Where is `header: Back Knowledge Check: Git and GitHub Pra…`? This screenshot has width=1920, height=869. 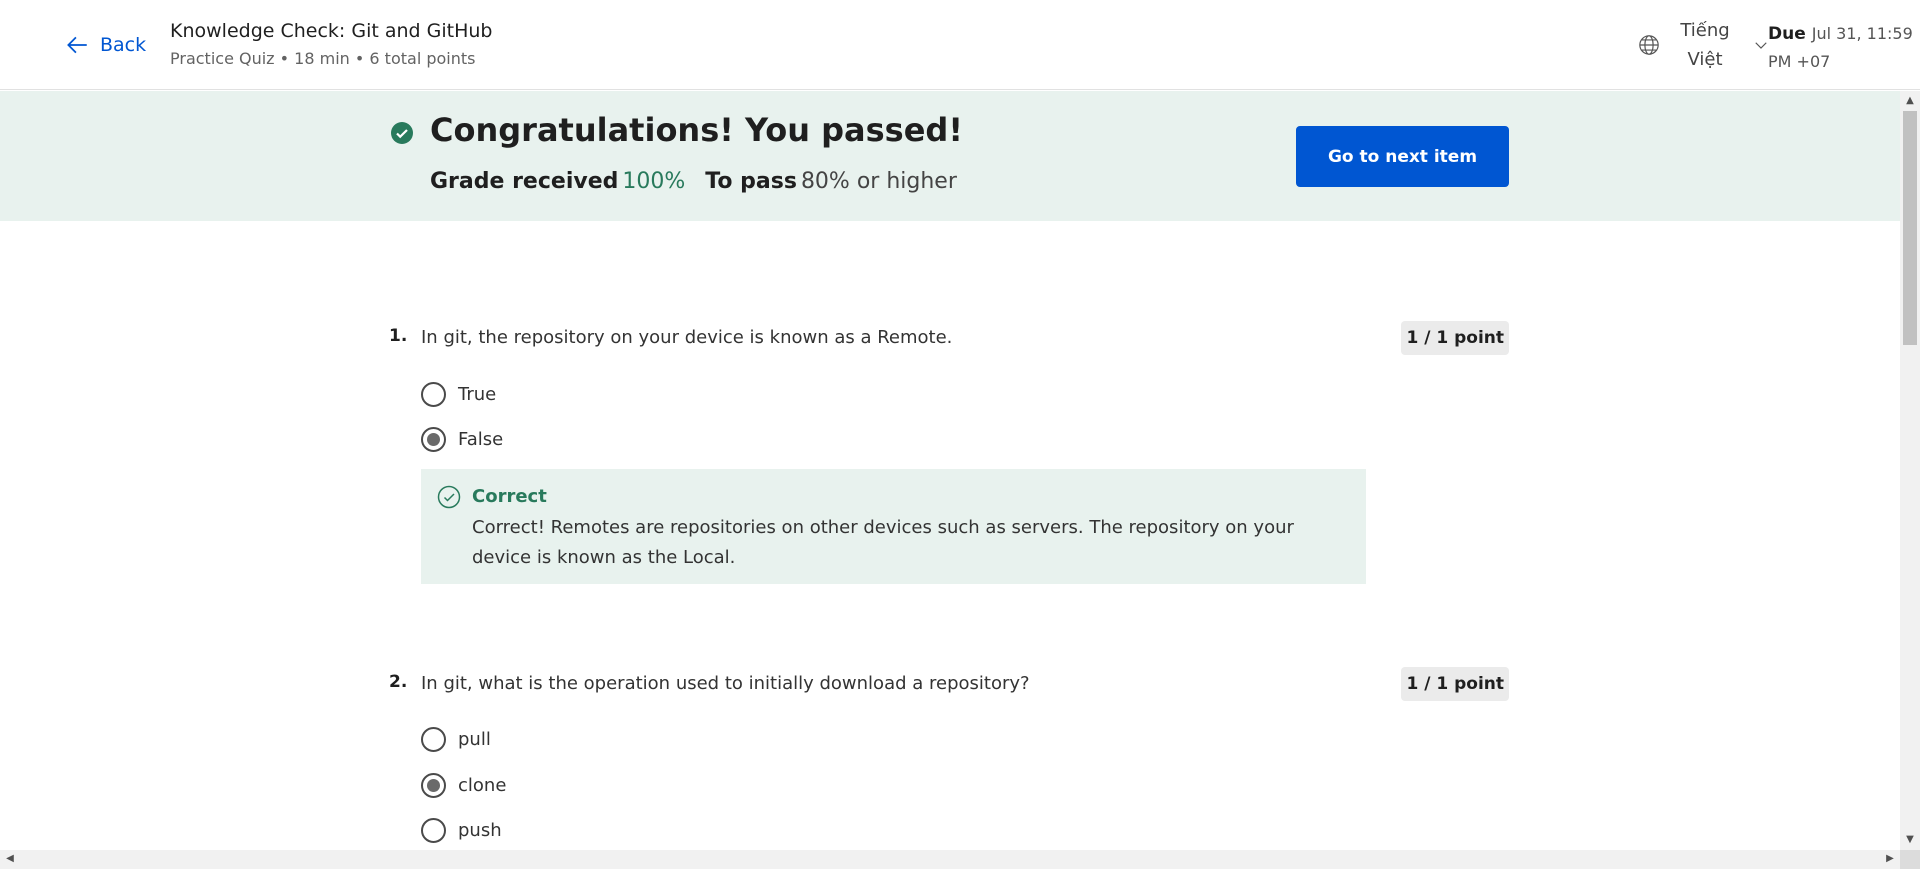
header: Back Knowledge Check: Git and GitHub Pra… is located at coordinates (960, 45).